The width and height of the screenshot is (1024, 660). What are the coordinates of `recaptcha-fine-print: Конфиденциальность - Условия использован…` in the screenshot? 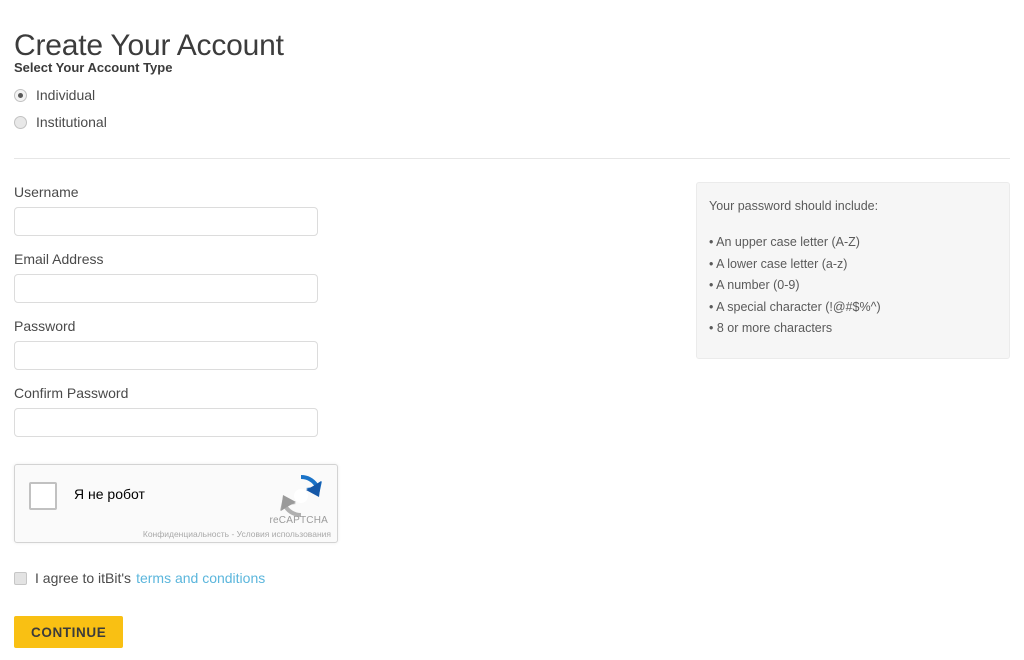 It's located at (237, 534).